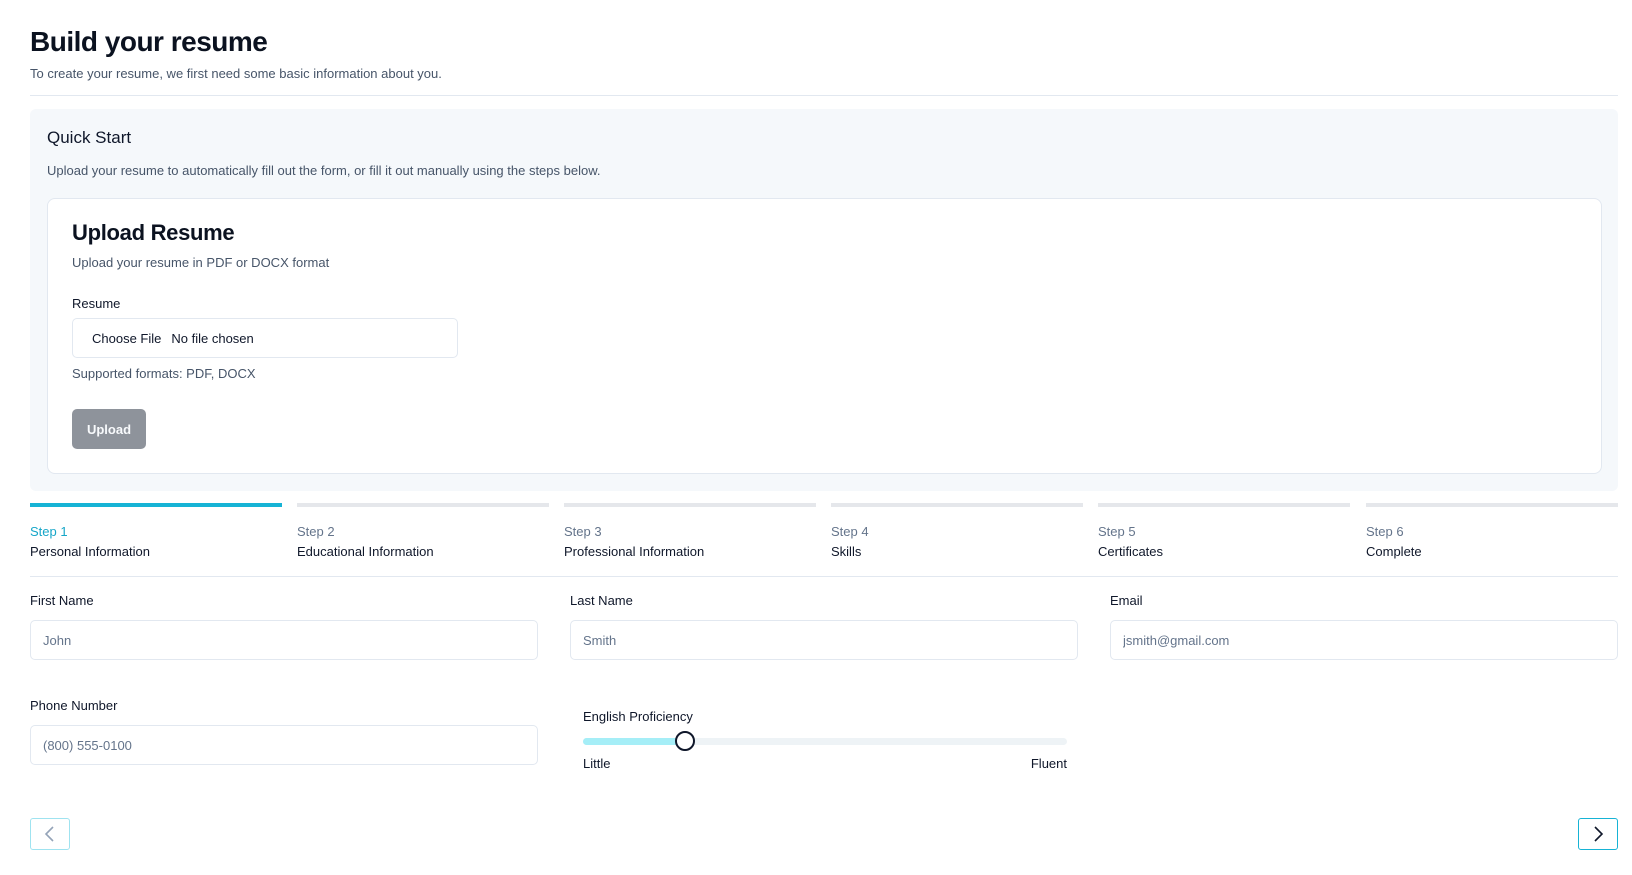 The width and height of the screenshot is (1632, 875). Describe the element at coordinates (423, 505) in the screenshot. I see `step-2-bar` at that location.